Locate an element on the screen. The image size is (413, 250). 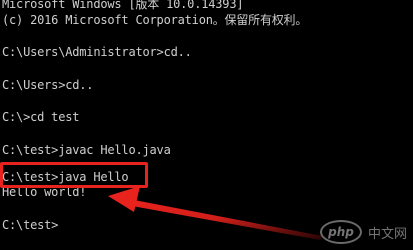
watermark-site-name: 中文网 is located at coordinates (387, 234).